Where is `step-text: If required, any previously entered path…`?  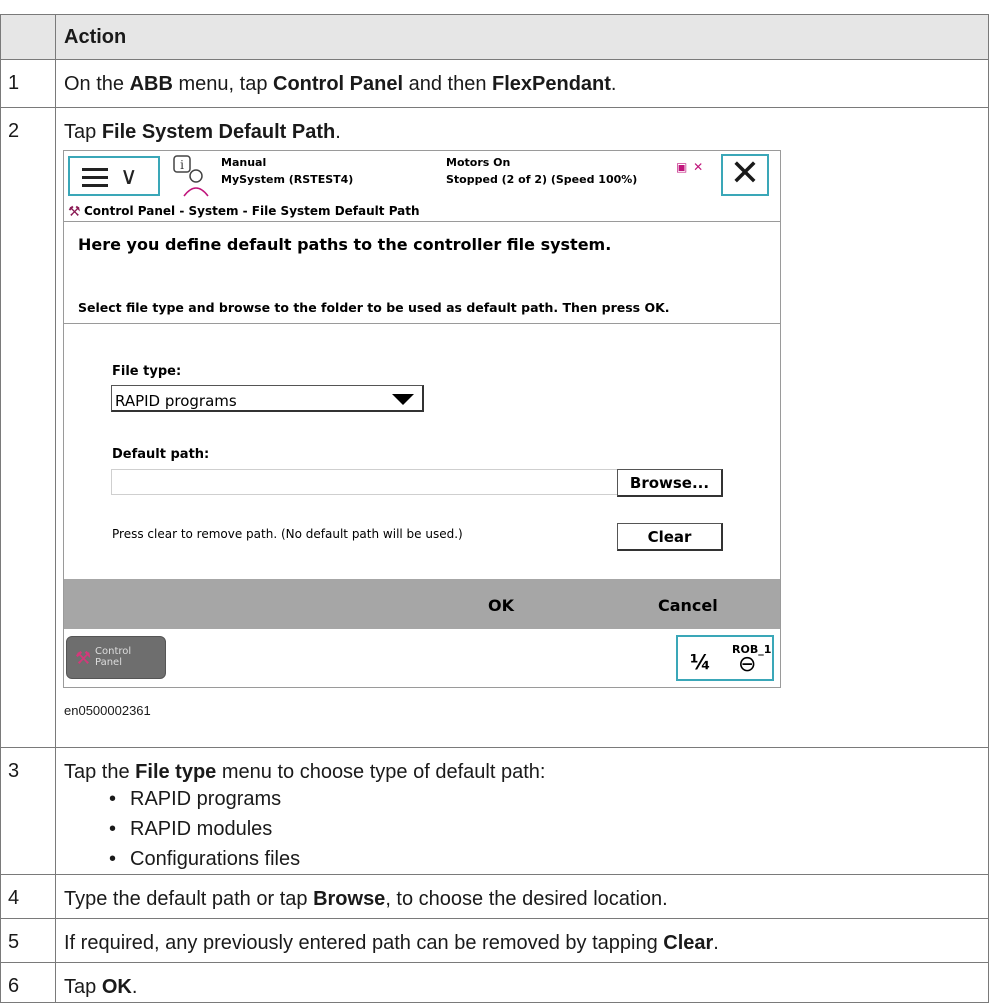
step-text: If required, any previously entered path… is located at coordinates (522, 940).